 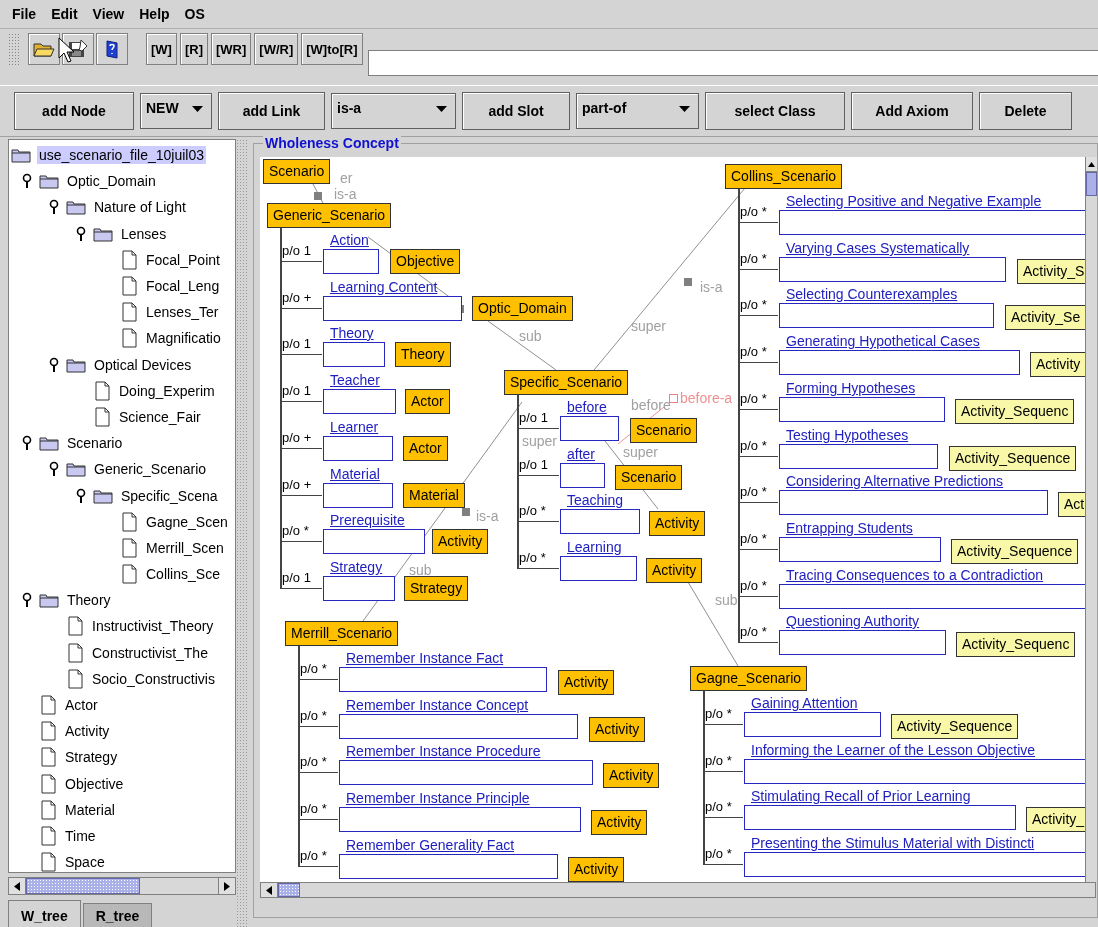 I want to click on slot-link: Learning, so click(x=594, y=547).